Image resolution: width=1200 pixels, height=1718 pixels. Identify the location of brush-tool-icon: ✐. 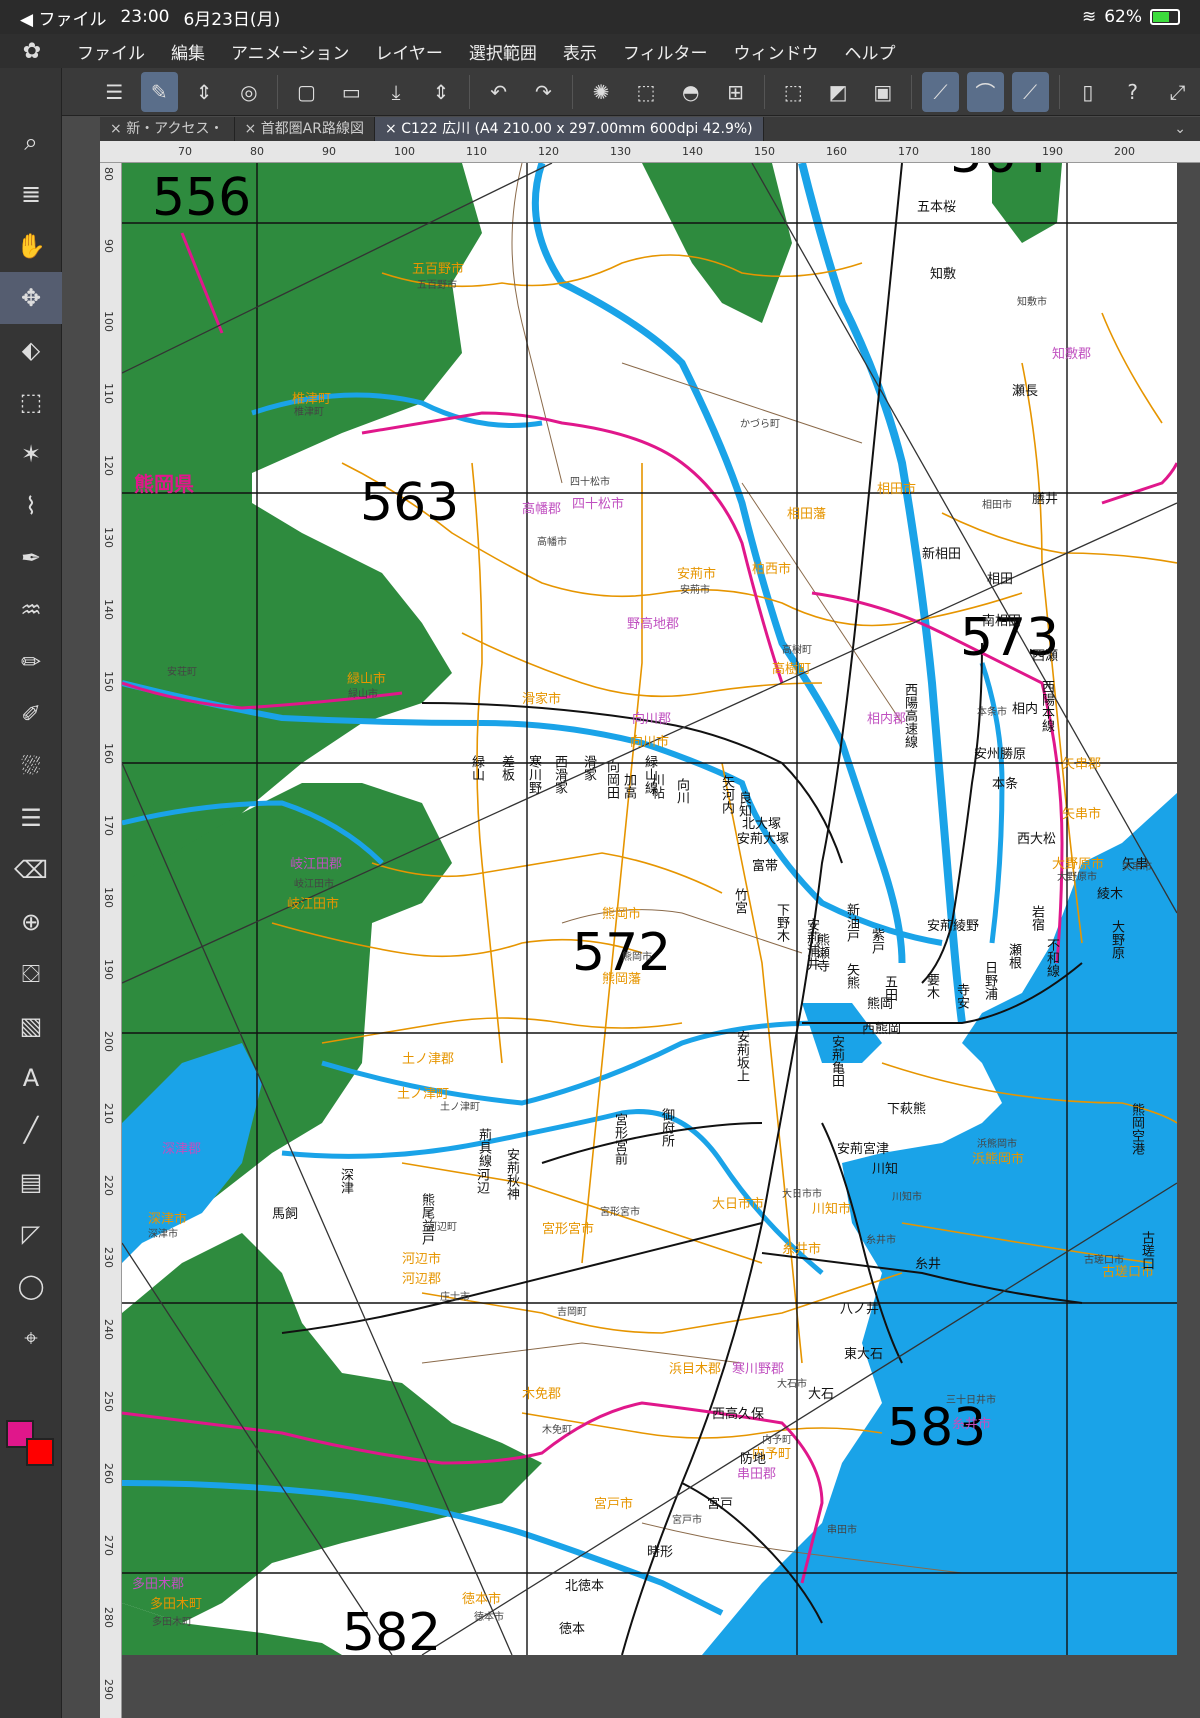
(31, 714).